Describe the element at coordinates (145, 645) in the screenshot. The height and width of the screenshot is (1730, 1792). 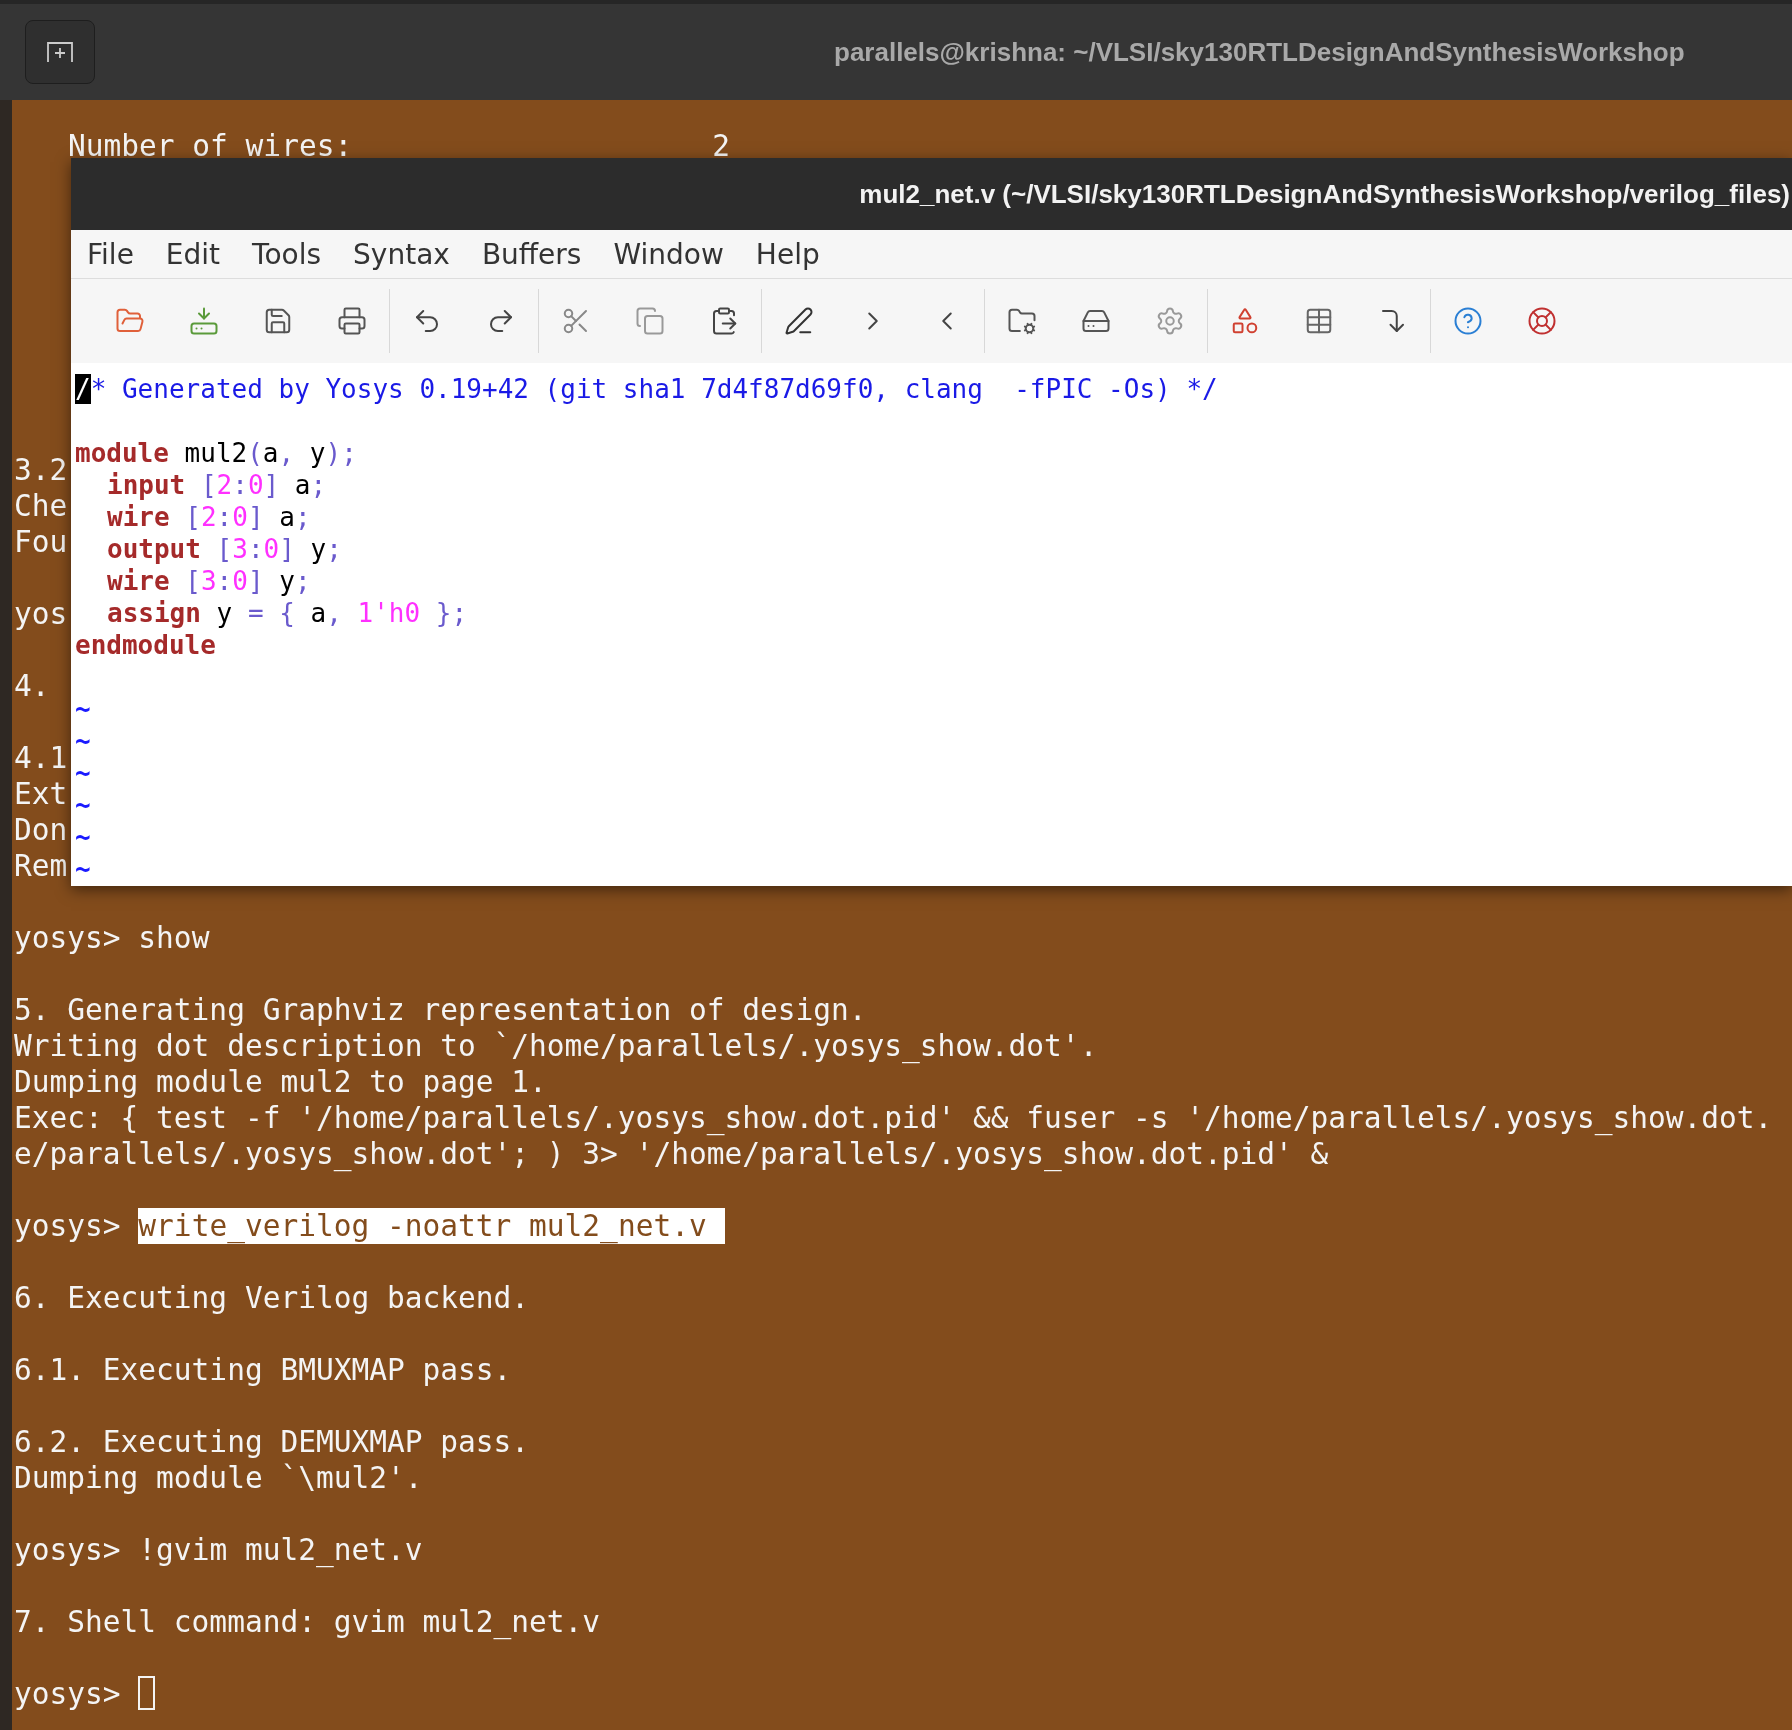
I see `code-line: endmodule` at that location.